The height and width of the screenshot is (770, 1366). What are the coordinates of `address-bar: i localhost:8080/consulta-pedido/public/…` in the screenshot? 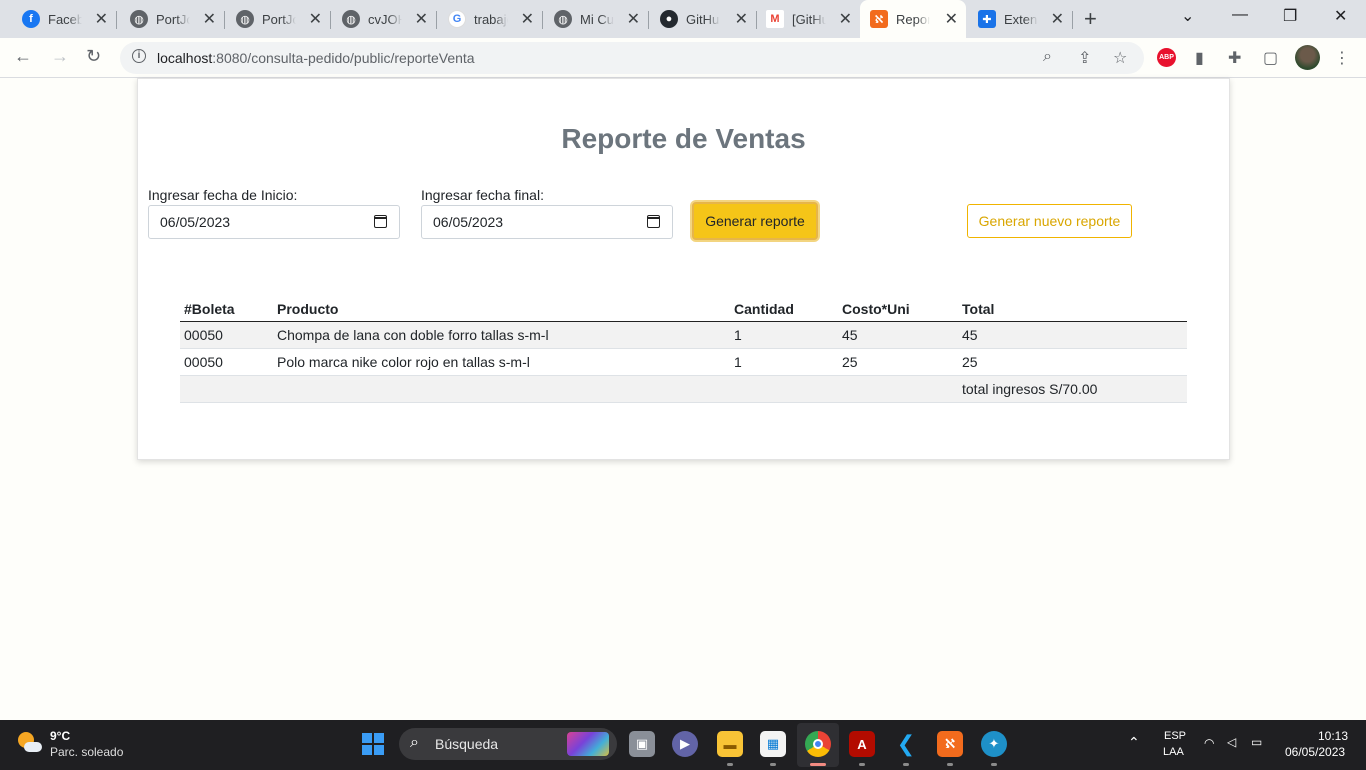 It's located at (632, 58).